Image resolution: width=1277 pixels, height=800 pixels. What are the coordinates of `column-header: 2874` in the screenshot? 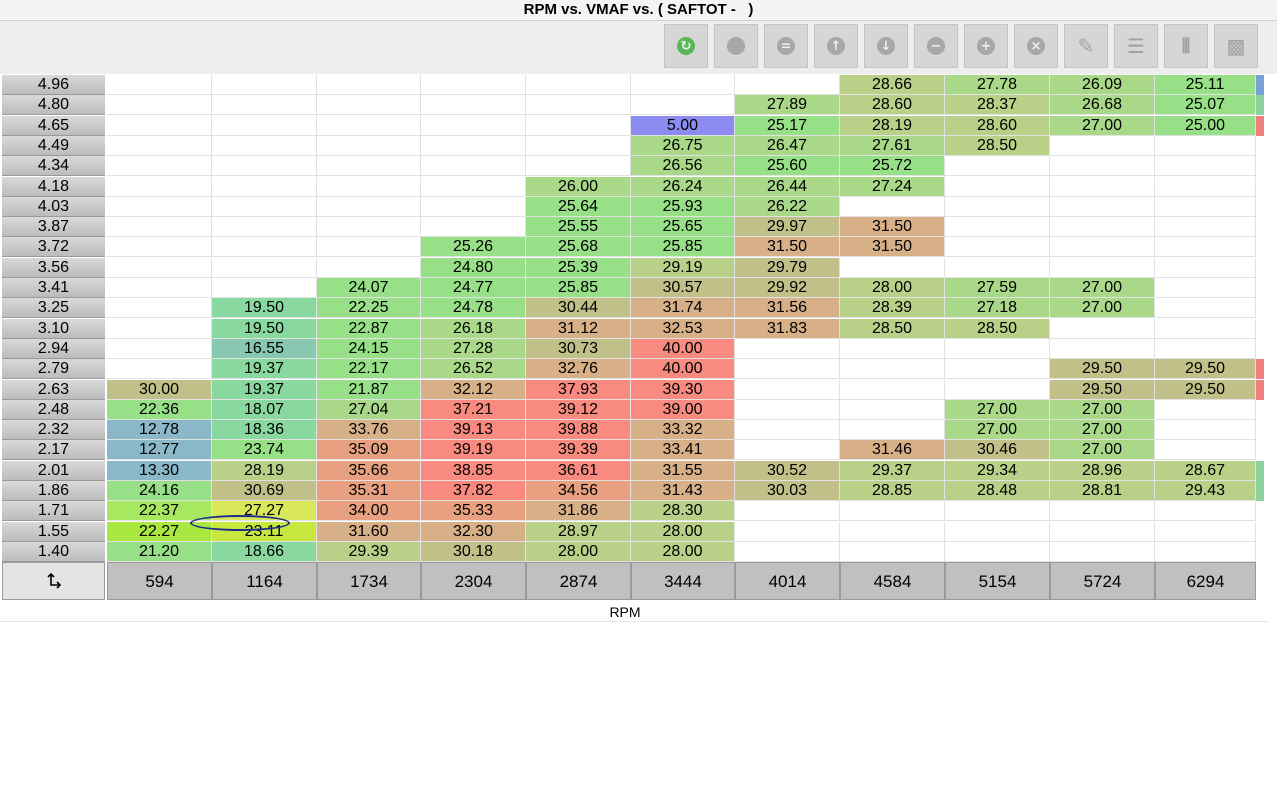 It's located at (578, 581).